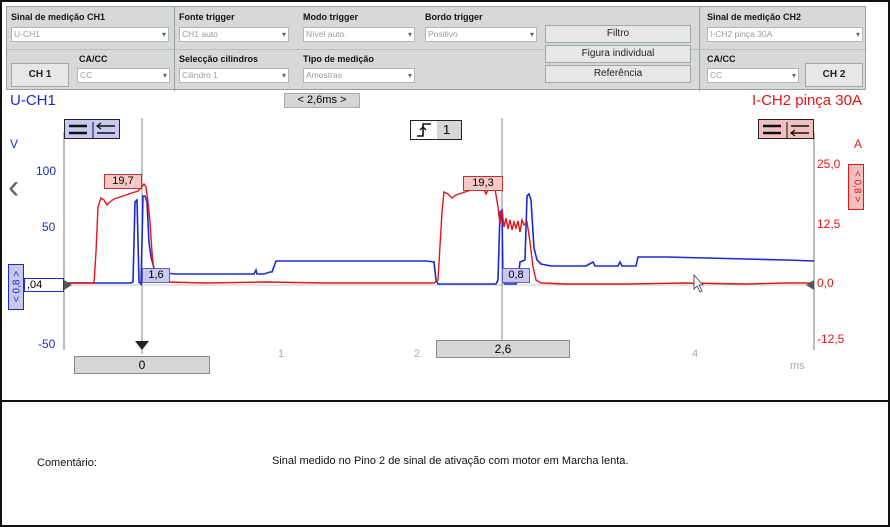 This screenshot has width=890, height=527. What do you see at coordinates (14, 144) in the screenshot?
I see `ch1-unit: V` at bounding box center [14, 144].